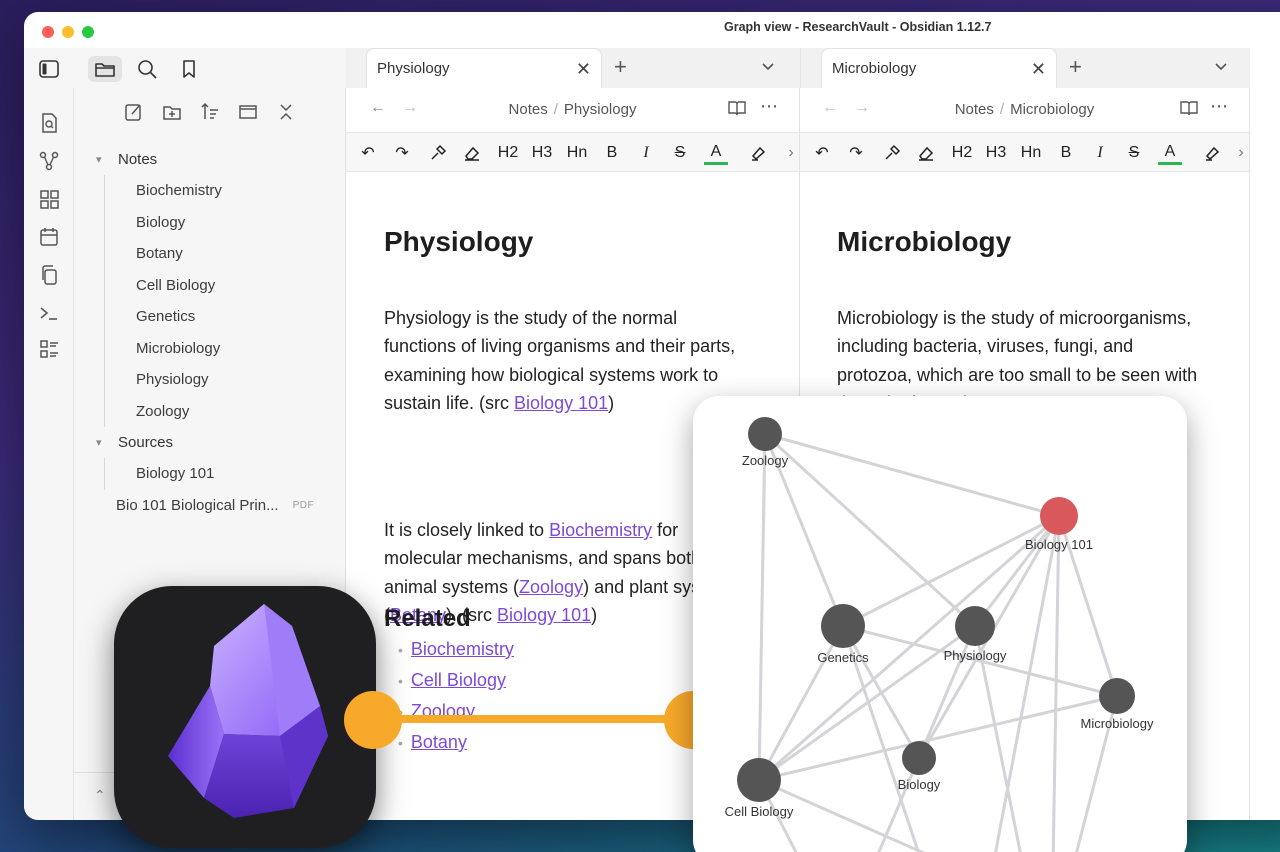 This screenshot has width=1280, height=852. I want to click on minimize-window-button, so click(68, 32).